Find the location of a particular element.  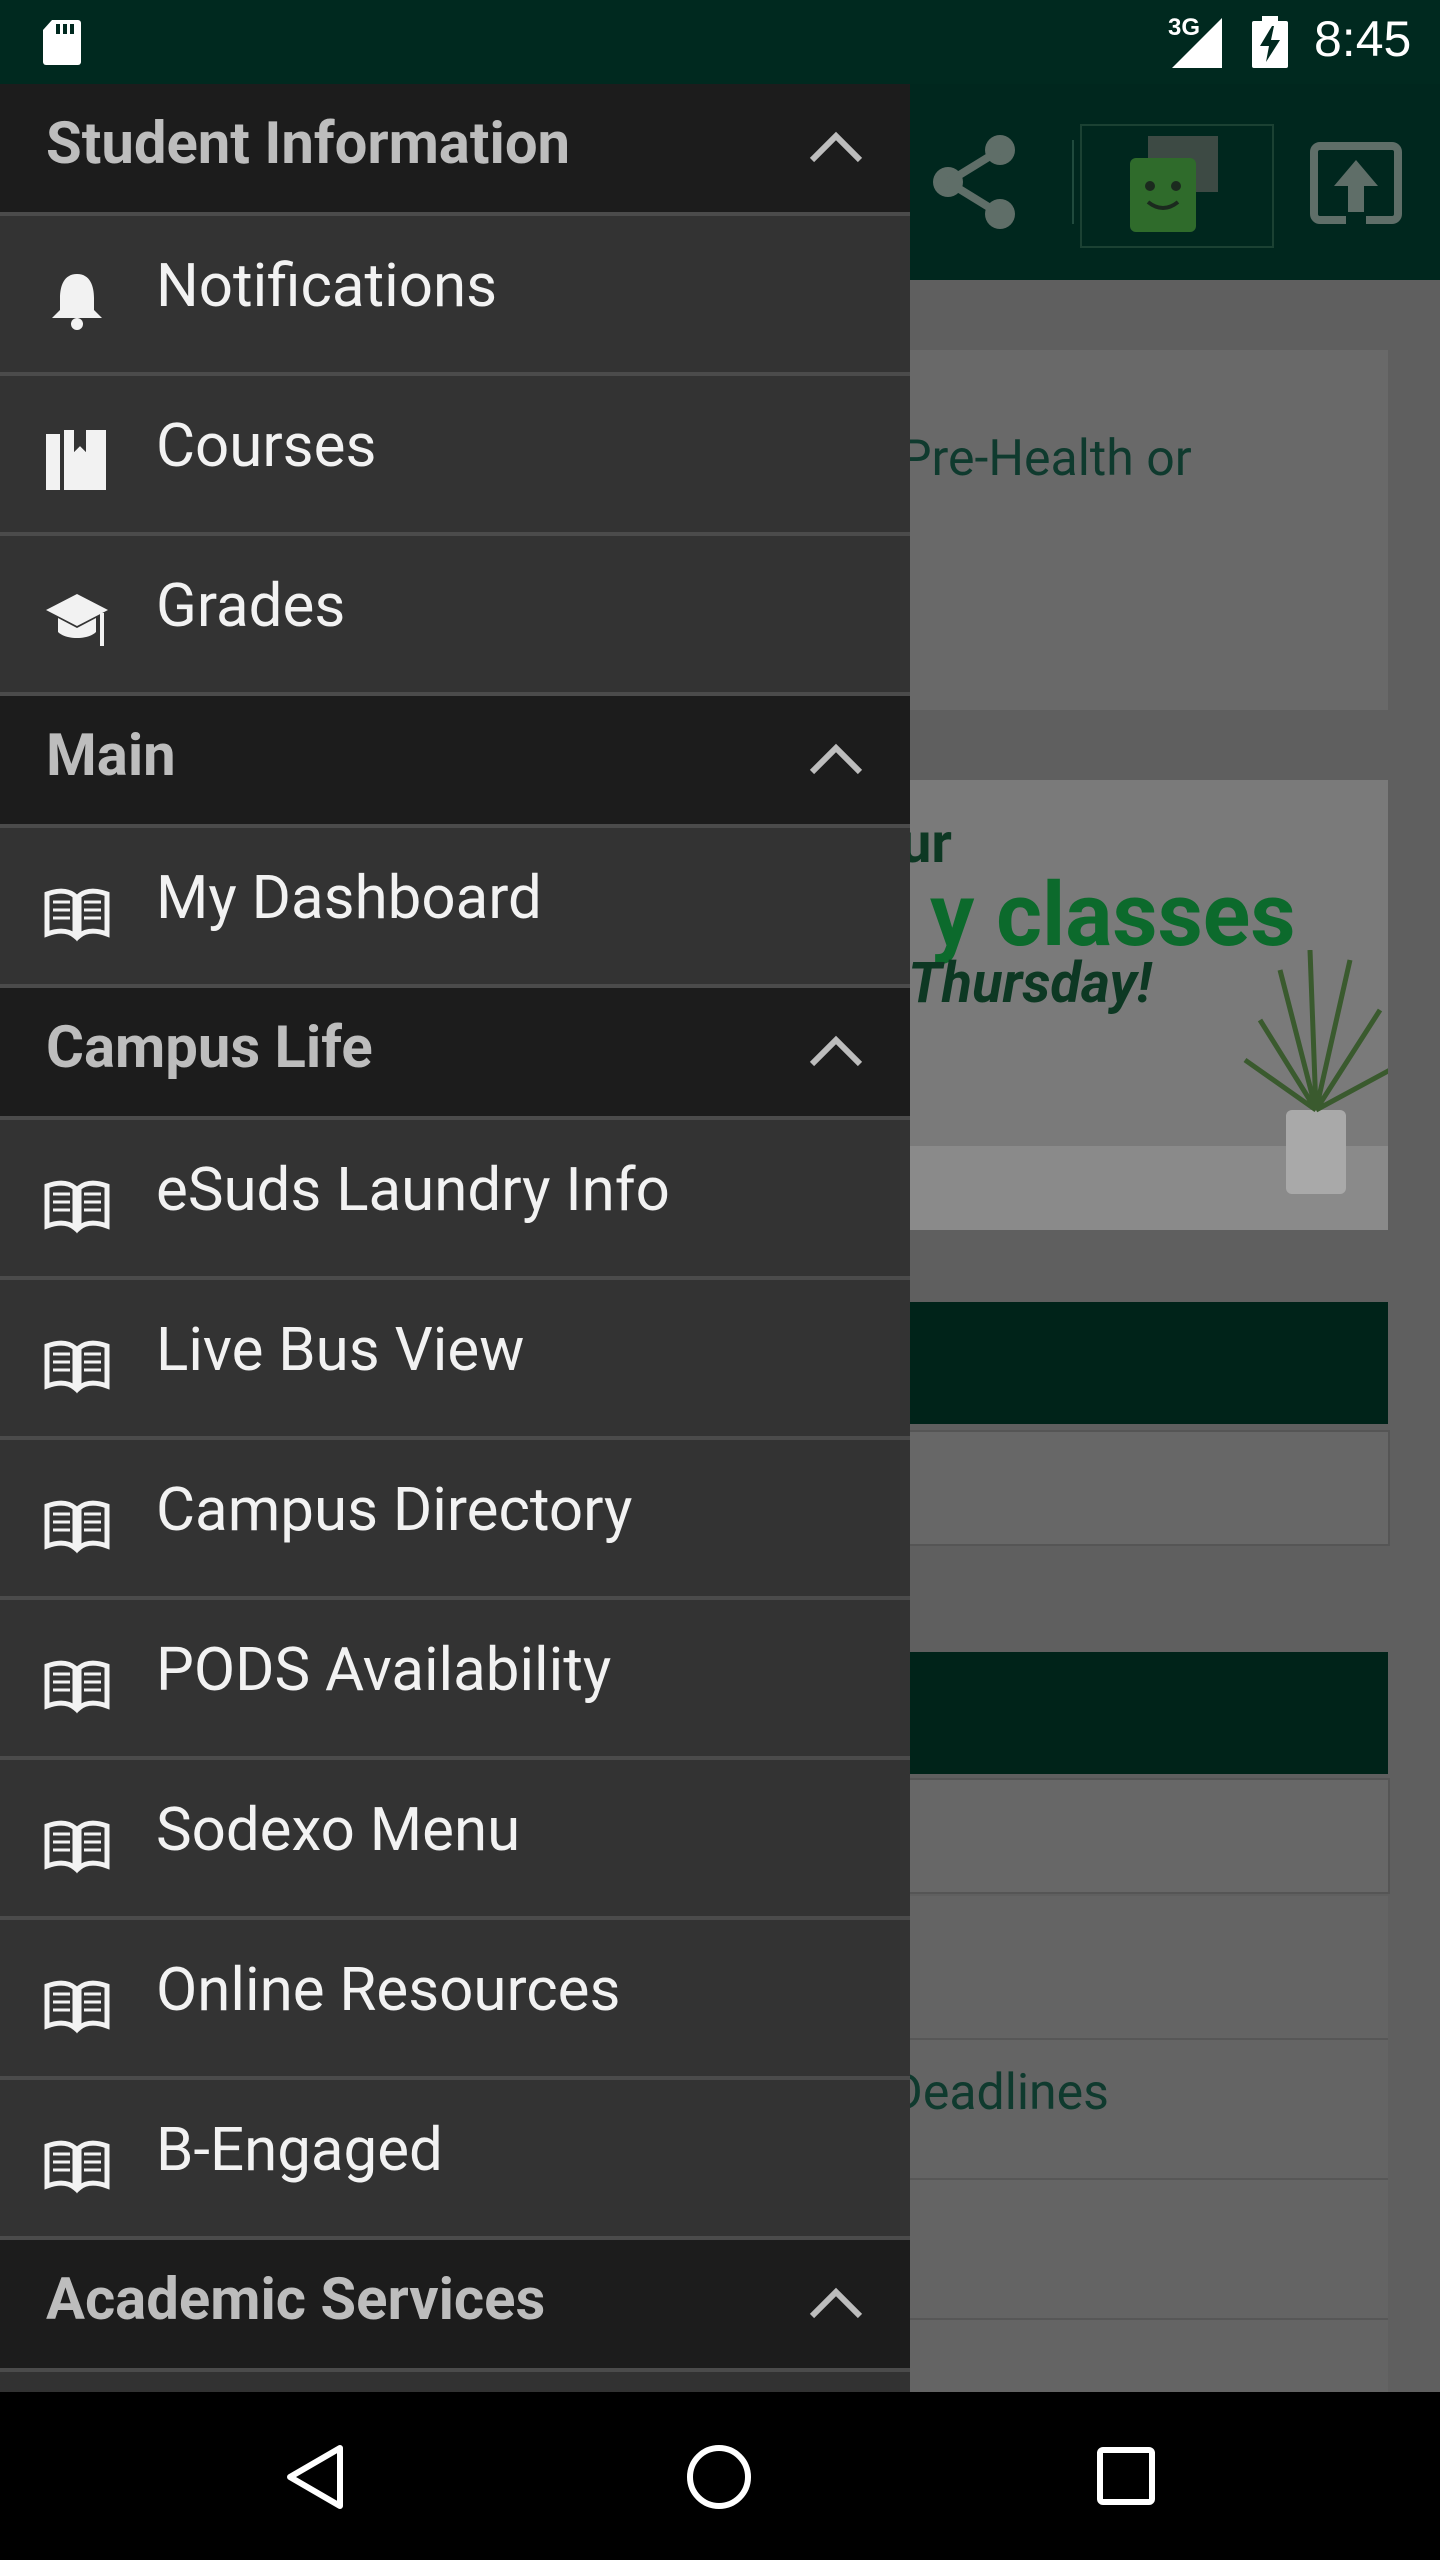

drawer-item-sodexo-menu: Sodexo Menu is located at coordinates (455, 1838).